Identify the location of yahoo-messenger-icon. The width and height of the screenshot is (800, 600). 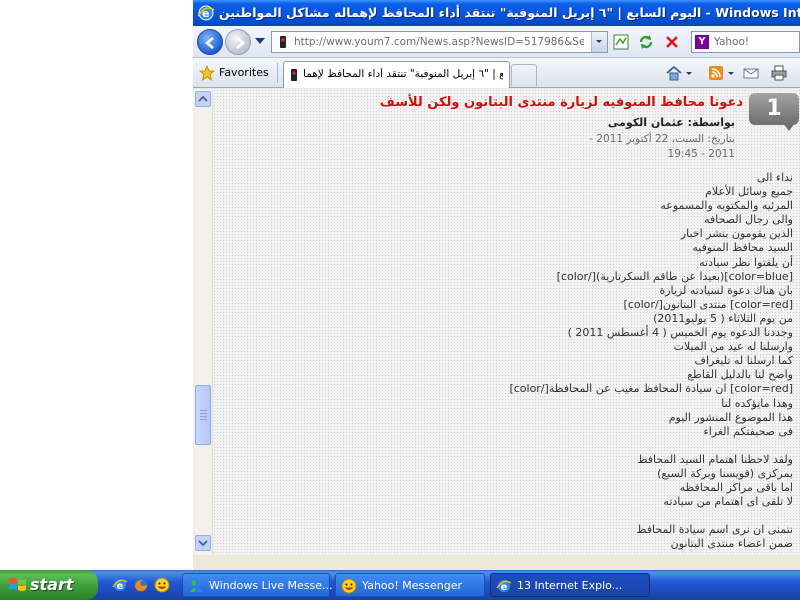
(349, 586).